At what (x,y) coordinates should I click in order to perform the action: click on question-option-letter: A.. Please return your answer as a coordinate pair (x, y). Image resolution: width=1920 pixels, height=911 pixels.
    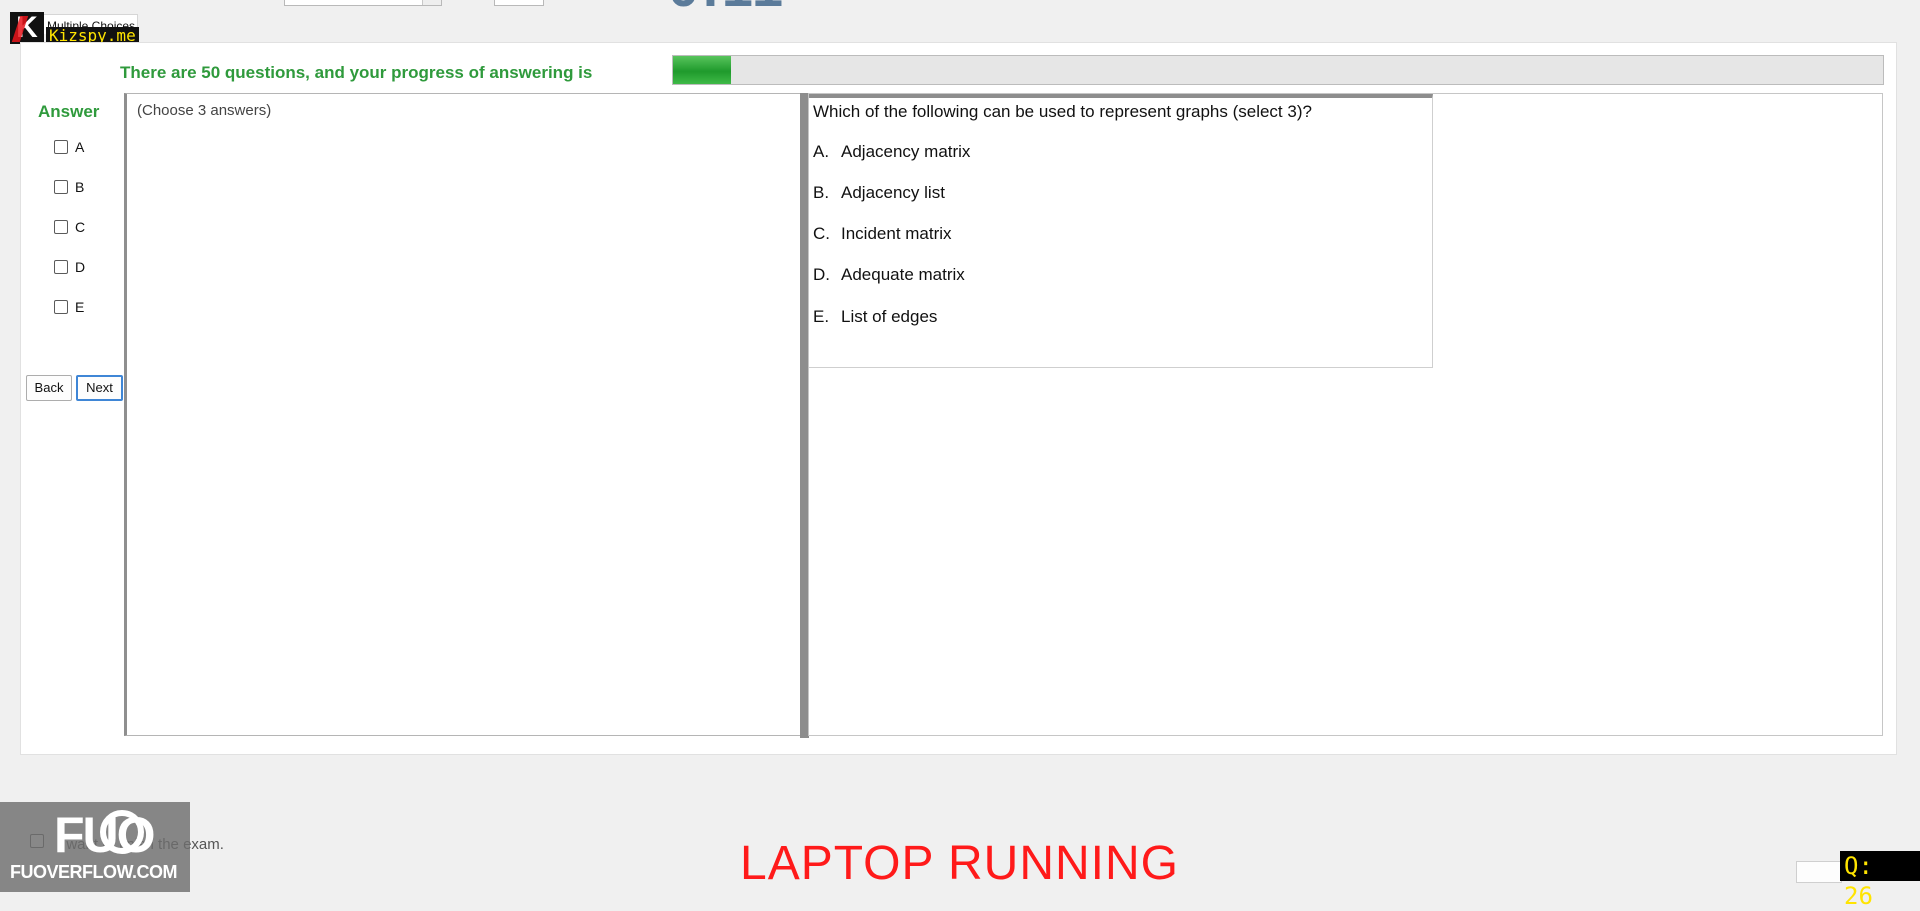
    Looking at the image, I should click on (821, 151).